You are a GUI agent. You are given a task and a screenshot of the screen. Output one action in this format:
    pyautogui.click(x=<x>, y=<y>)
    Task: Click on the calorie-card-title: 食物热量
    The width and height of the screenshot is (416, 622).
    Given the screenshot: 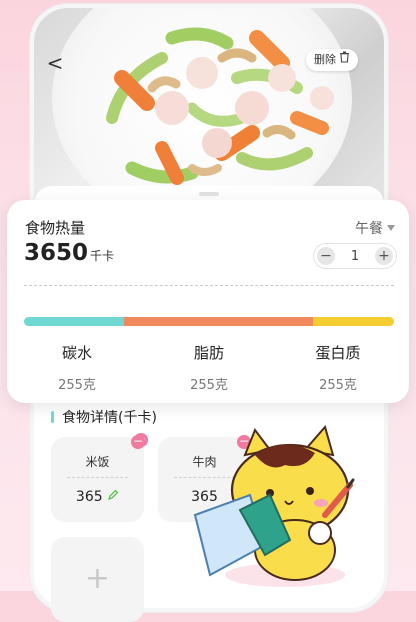 What is the action you would take?
    pyautogui.click(x=55, y=228)
    